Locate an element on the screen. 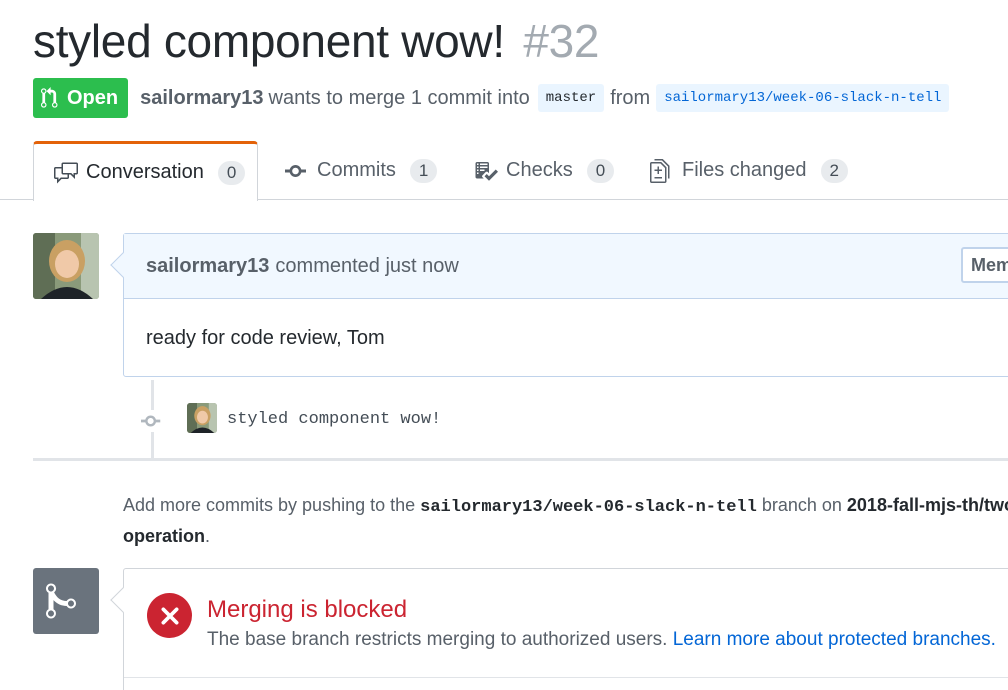 This screenshot has height=690, width=1008. timeline-divider is located at coordinates (520, 459).